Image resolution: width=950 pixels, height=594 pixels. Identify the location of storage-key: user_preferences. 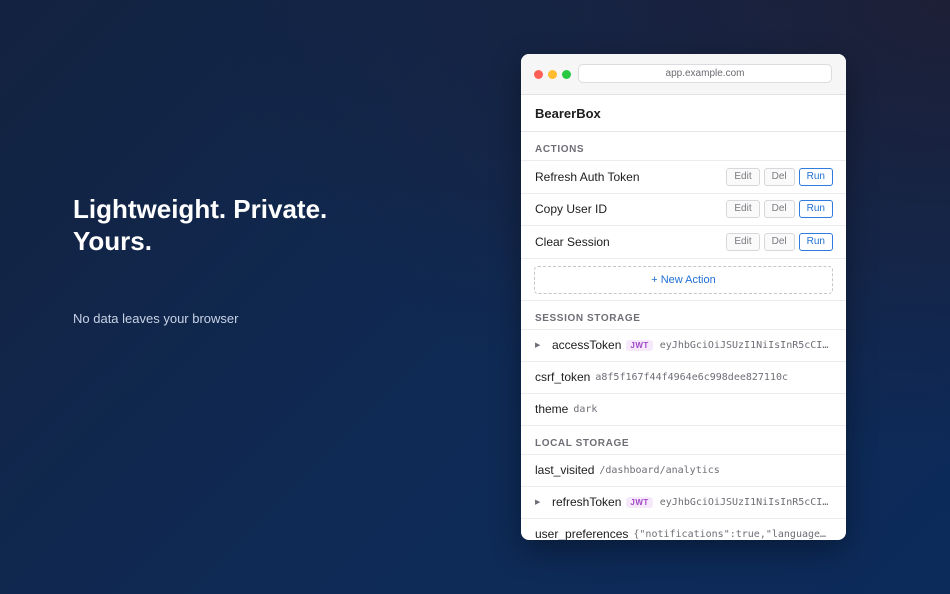
(582, 533).